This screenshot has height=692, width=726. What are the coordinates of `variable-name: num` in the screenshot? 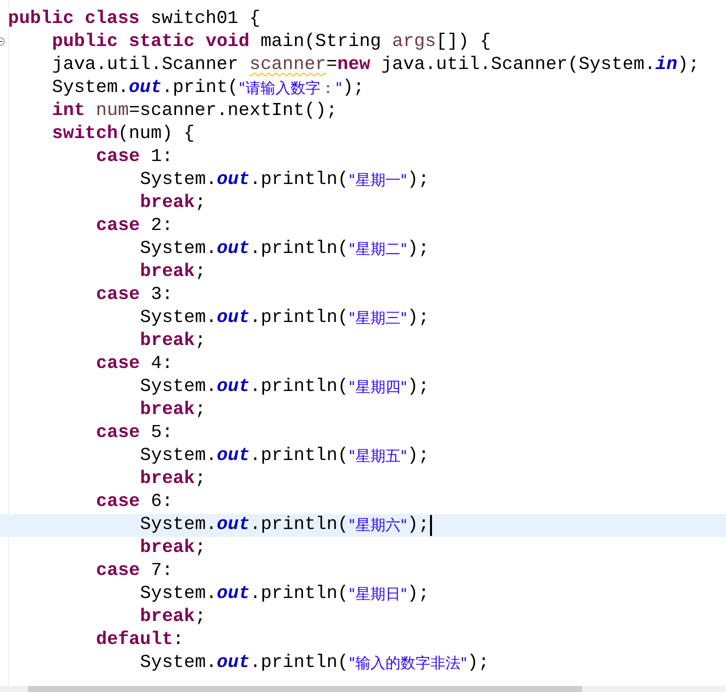 It's located at (112, 111).